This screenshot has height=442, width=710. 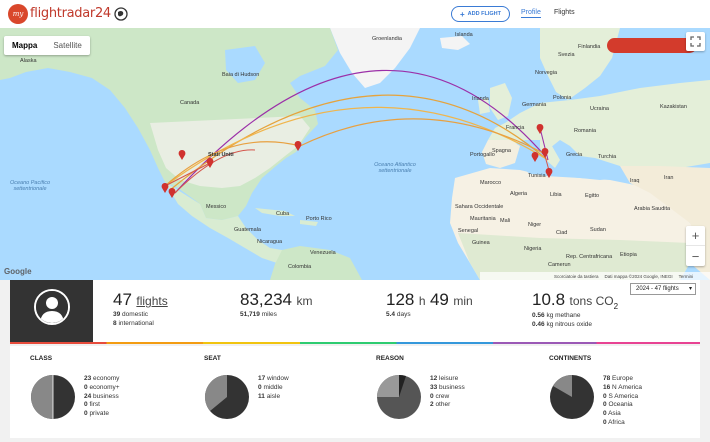 What do you see at coordinates (102, 388) in the screenshot?
I see `legend-row: 0 economy+` at bounding box center [102, 388].